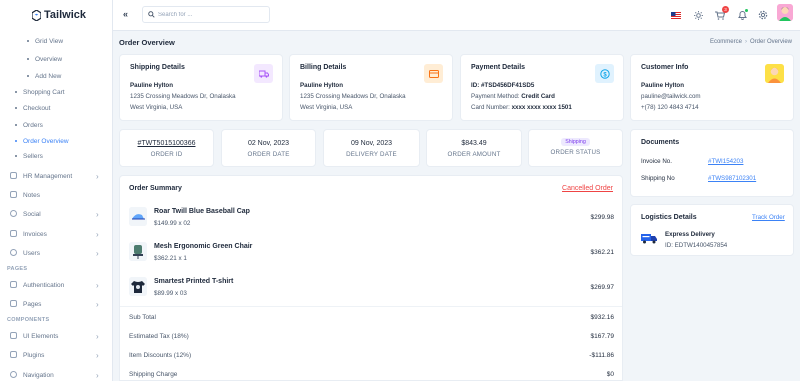  What do you see at coordinates (33, 125) in the screenshot?
I see `sidebar-item-label: Orders` at bounding box center [33, 125].